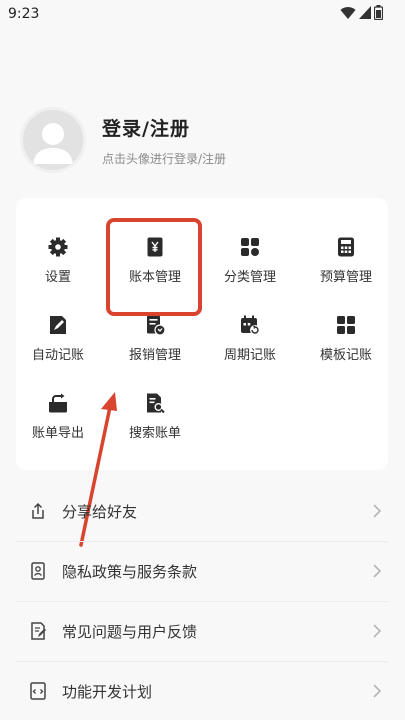  Describe the element at coordinates (345, 355) in the screenshot. I see `grid-item-label: 模板记账` at that location.